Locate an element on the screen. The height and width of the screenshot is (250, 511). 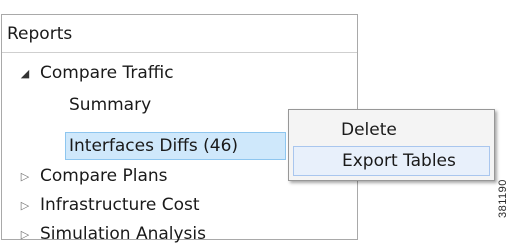
panel-title: Reports is located at coordinates (40, 34).